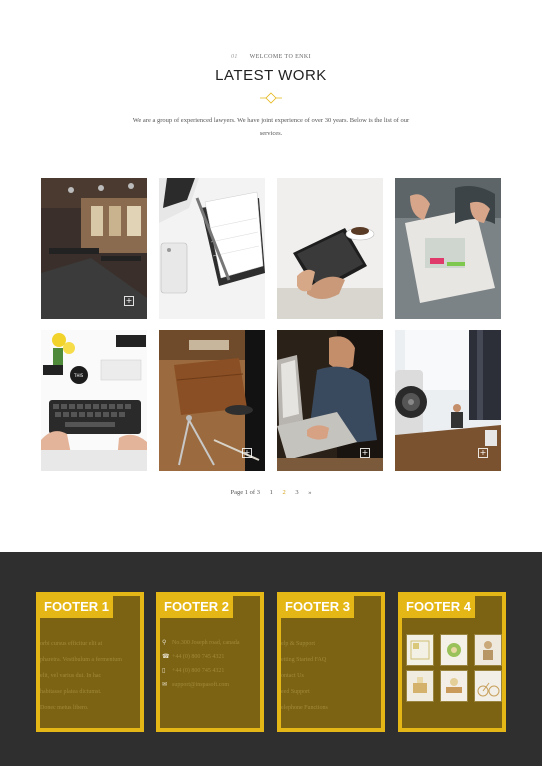 The height and width of the screenshot is (766, 542). I want to click on contact-mobile: ▯ +44 (0) 800 745 4321, so click(200, 671).